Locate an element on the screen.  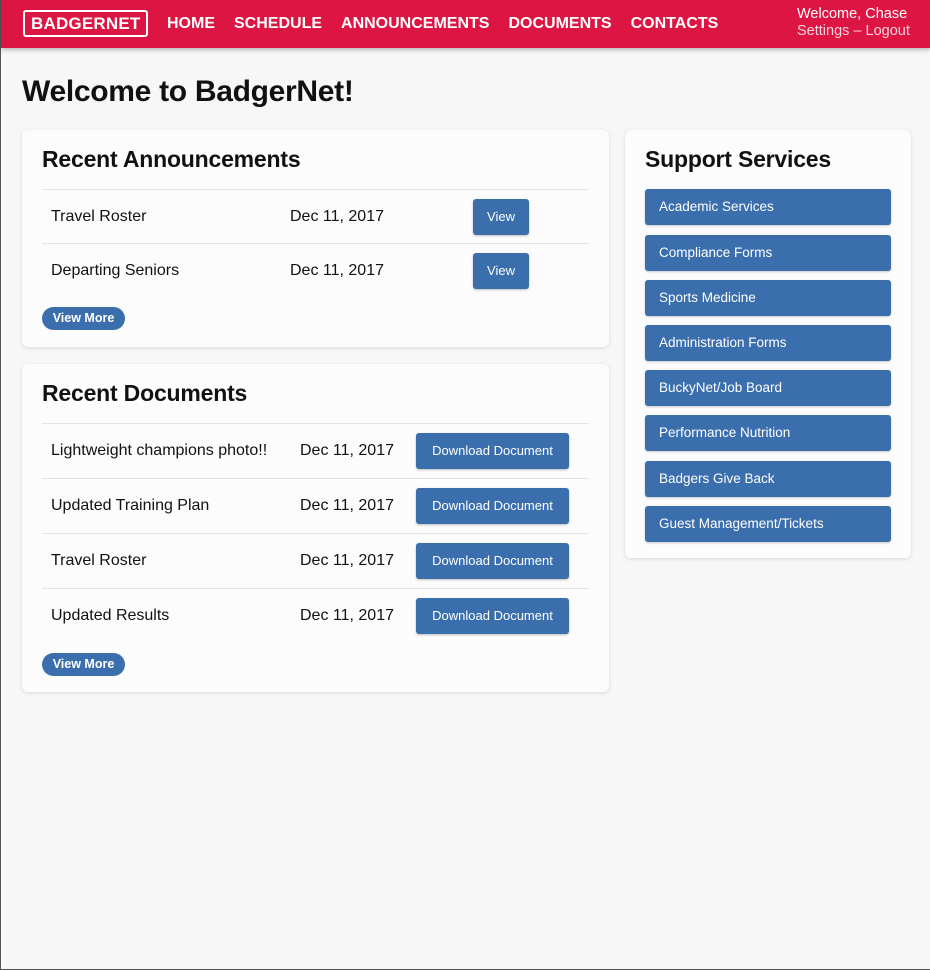
list-item: Departing Seniors Dec 11, 2017 View is located at coordinates (315, 270).